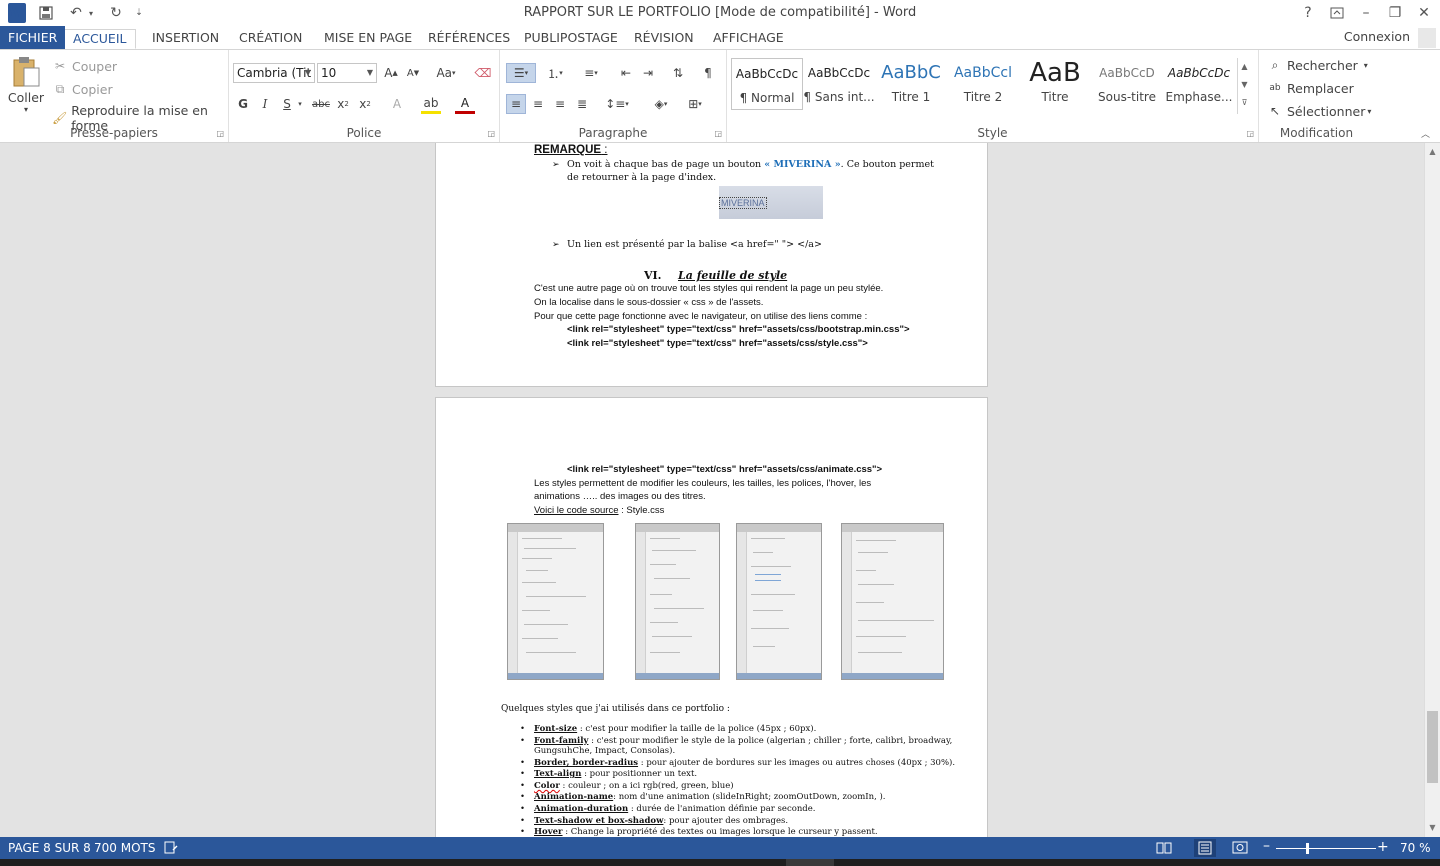 This screenshot has height=866, width=1440. Describe the element at coordinates (365, 104) in the screenshot. I see `superscript-icon: x2` at that location.